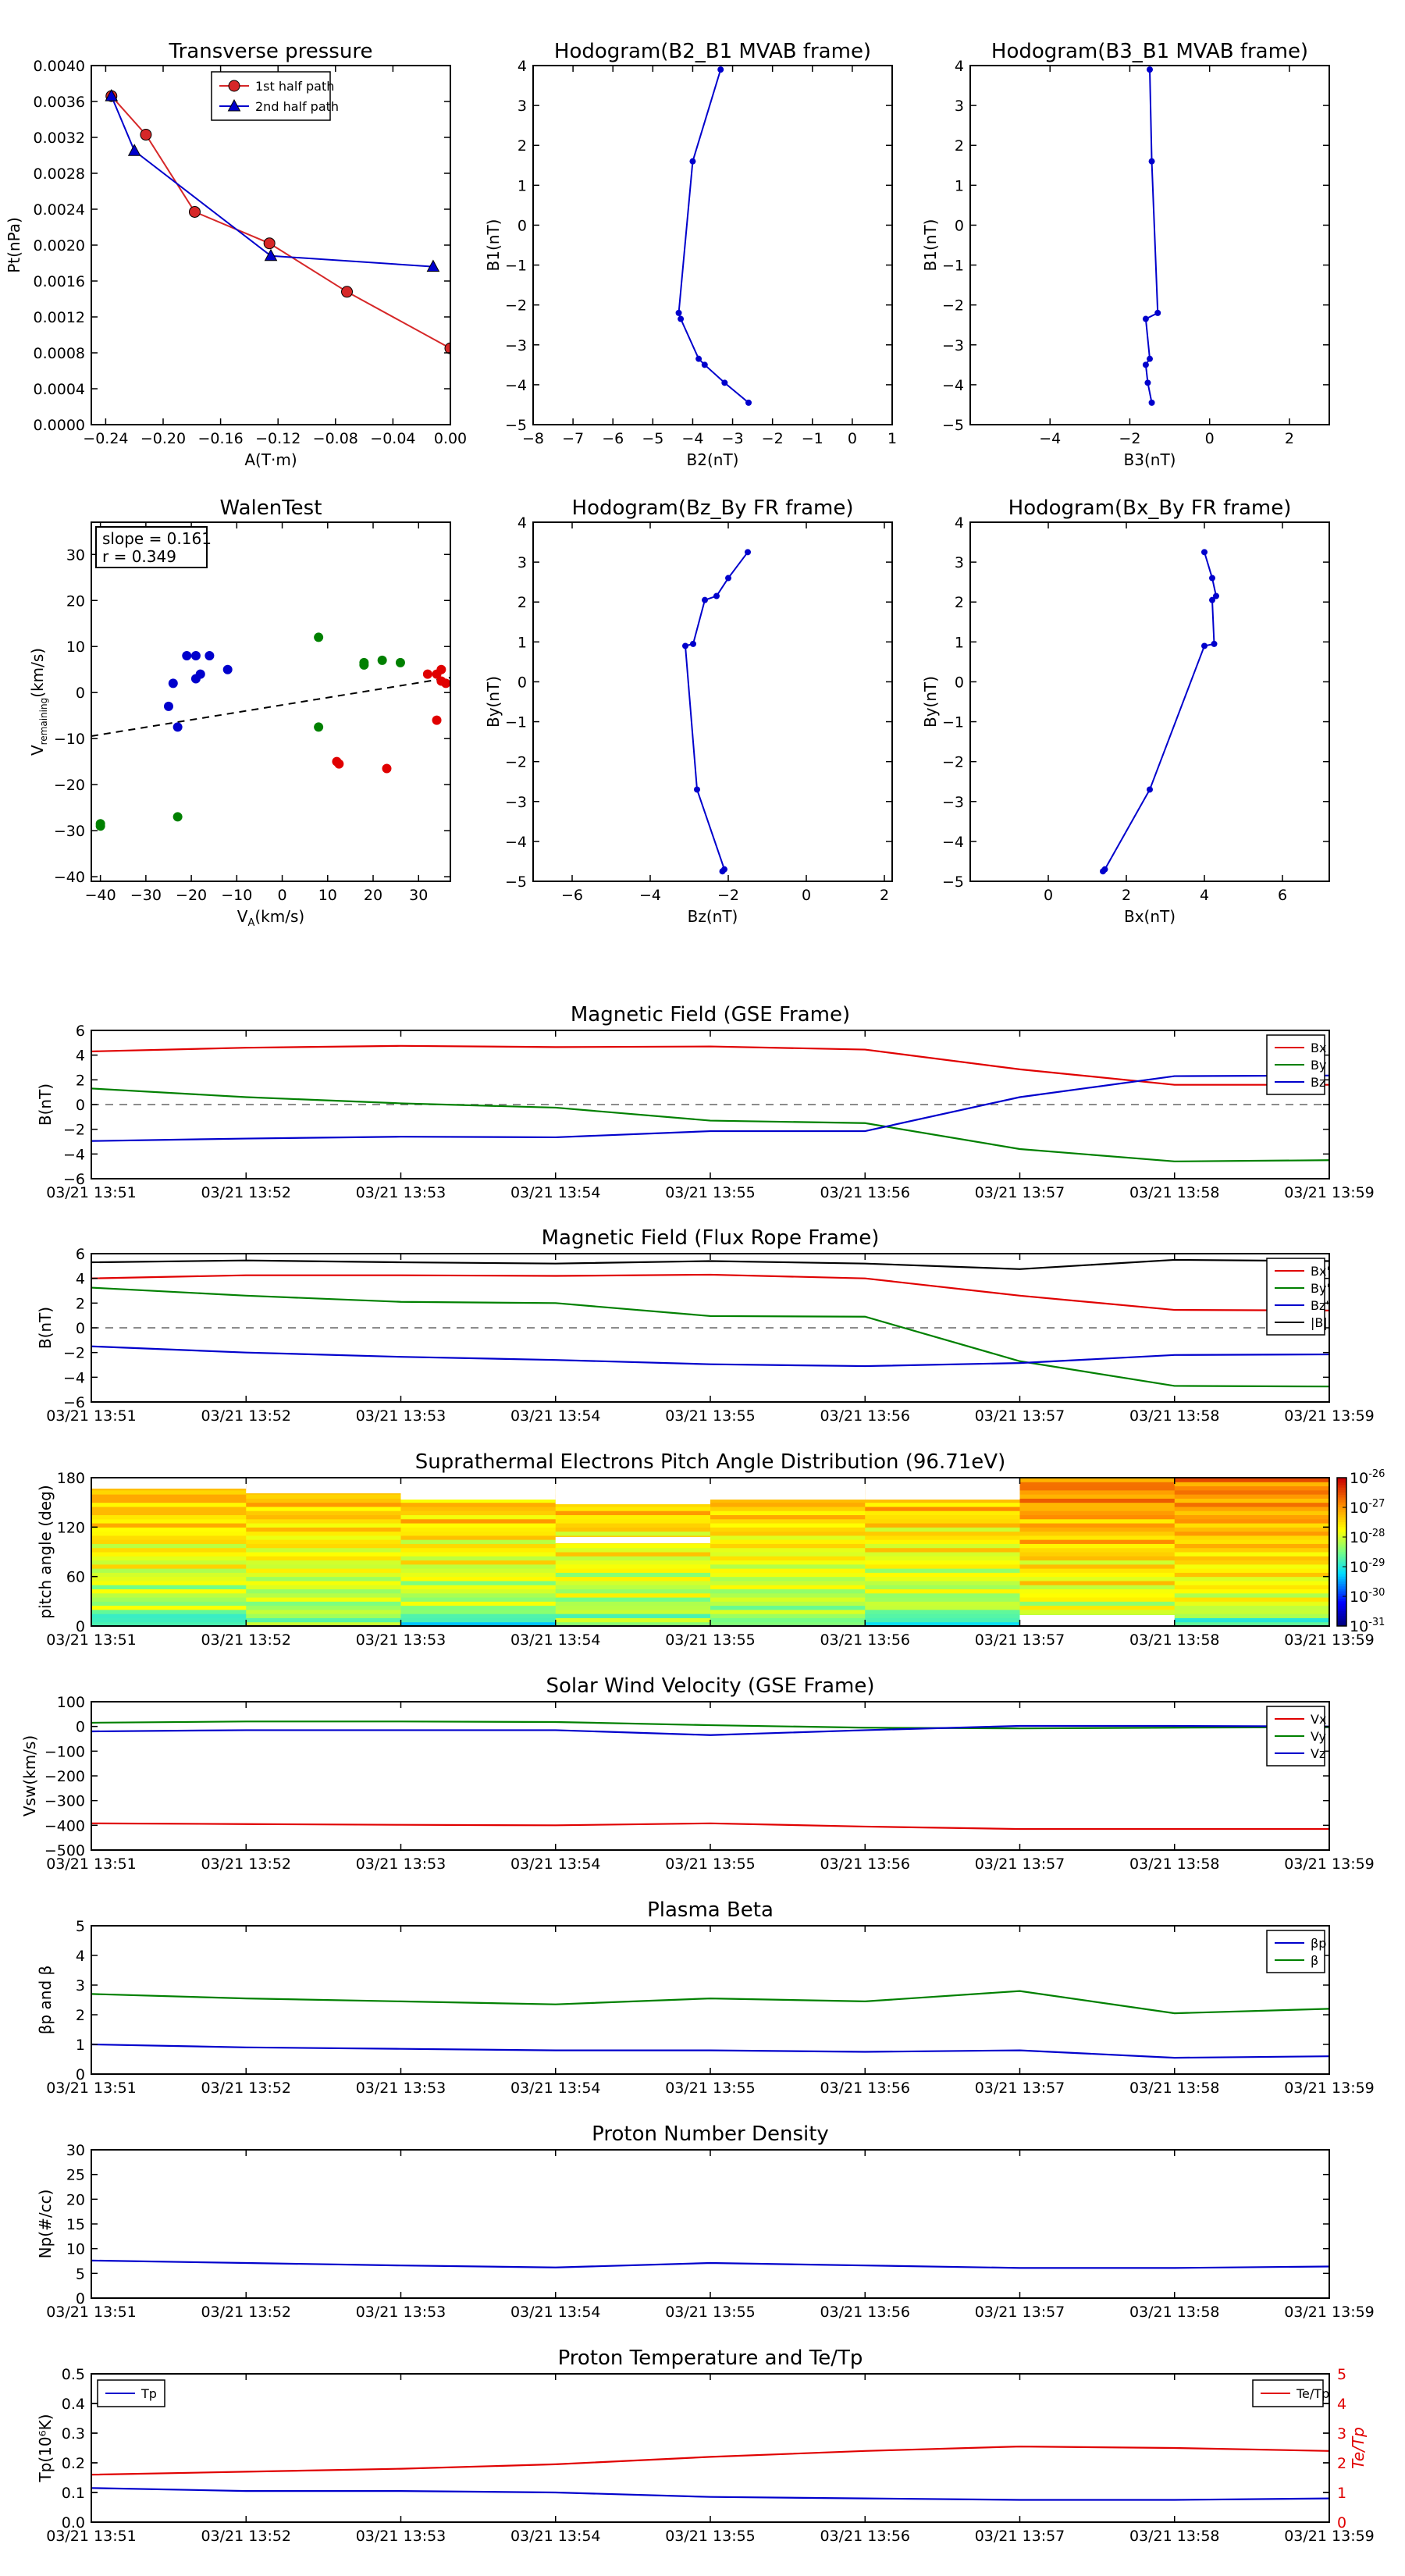  I want to click on time-tick-label: 03/21 13:56, so click(865, 2088).